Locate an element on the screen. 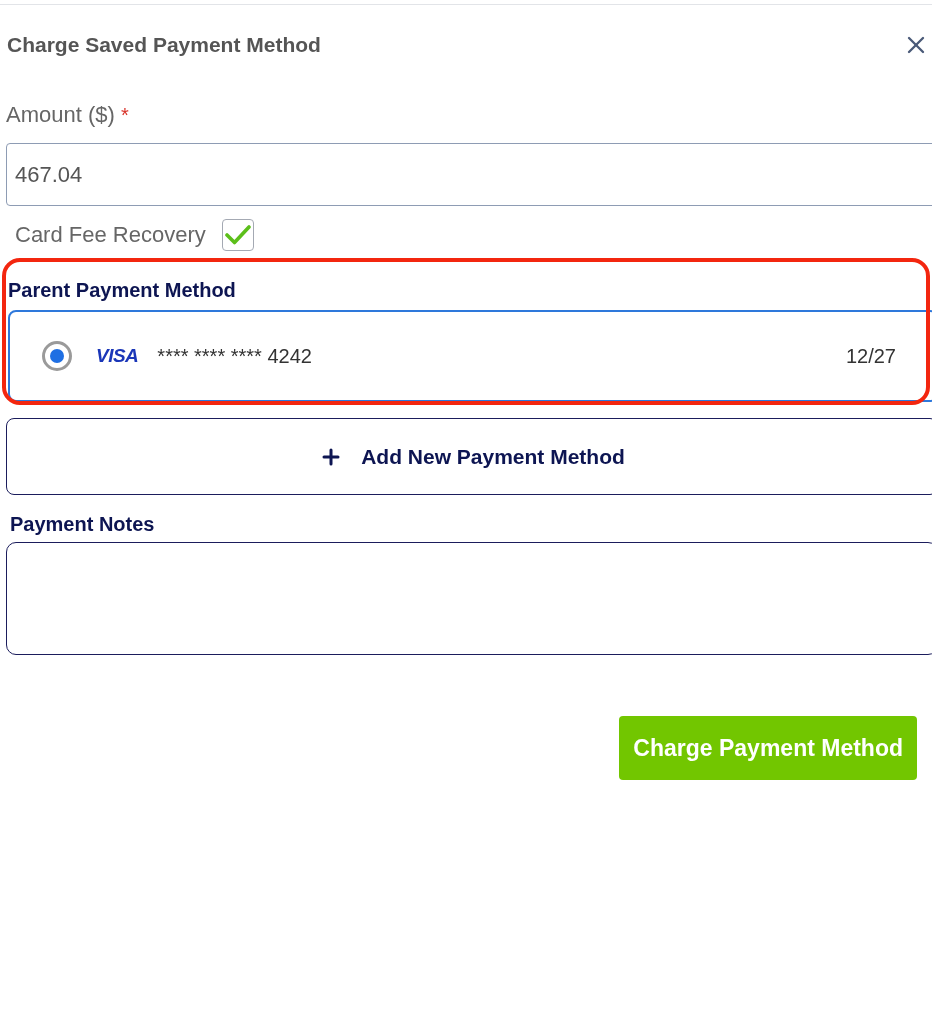 This screenshot has height=1026, width=932. card-fee-recovery-label: Card Fee Recovery is located at coordinates (110, 235).